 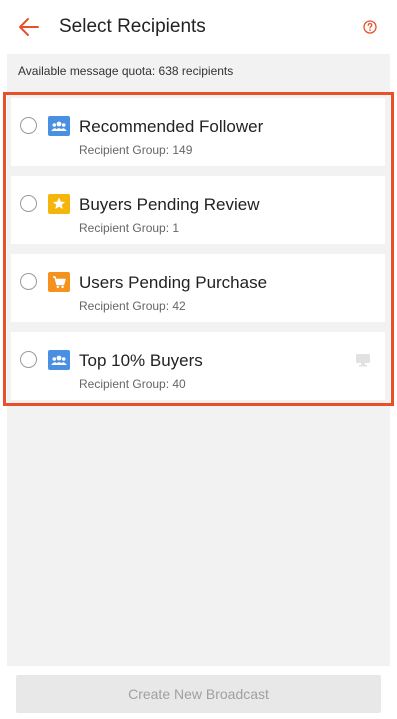 What do you see at coordinates (59, 204) in the screenshot?
I see `star-icon` at bounding box center [59, 204].